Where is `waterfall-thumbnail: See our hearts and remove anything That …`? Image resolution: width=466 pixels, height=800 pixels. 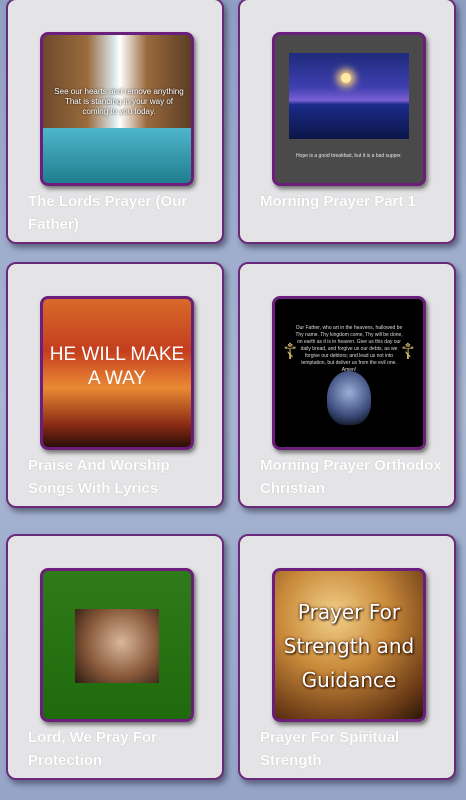 waterfall-thumbnail: See our hearts and remove anything That … is located at coordinates (117, 109).